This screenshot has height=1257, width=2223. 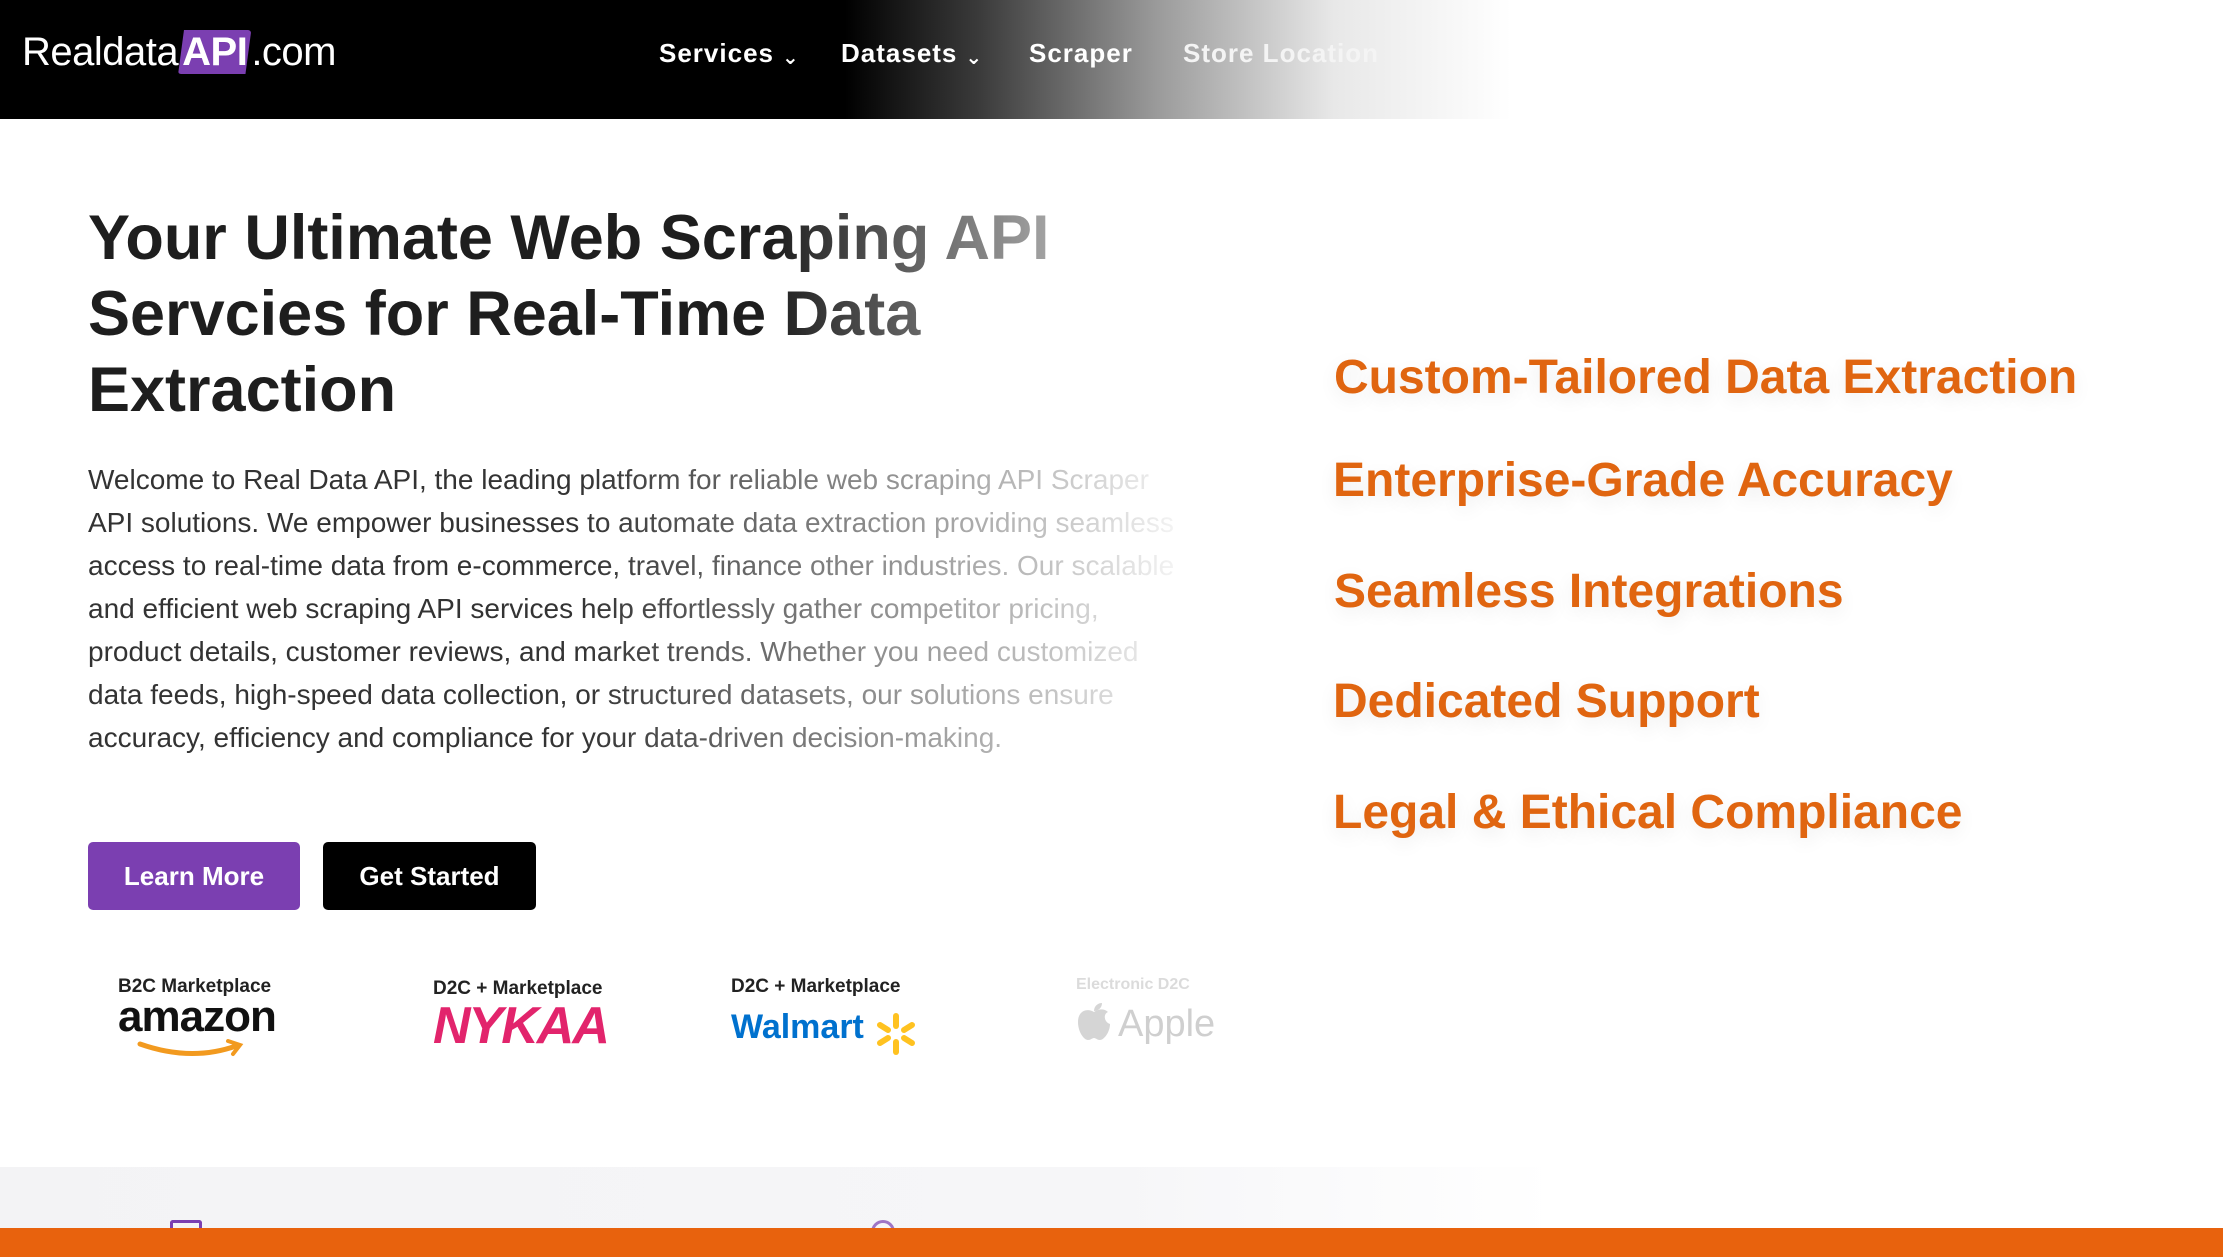 What do you see at coordinates (1643, 480) in the screenshot?
I see `feature-item: Enterprise-Grade Accuracy` at bounding box center [1643, 480].